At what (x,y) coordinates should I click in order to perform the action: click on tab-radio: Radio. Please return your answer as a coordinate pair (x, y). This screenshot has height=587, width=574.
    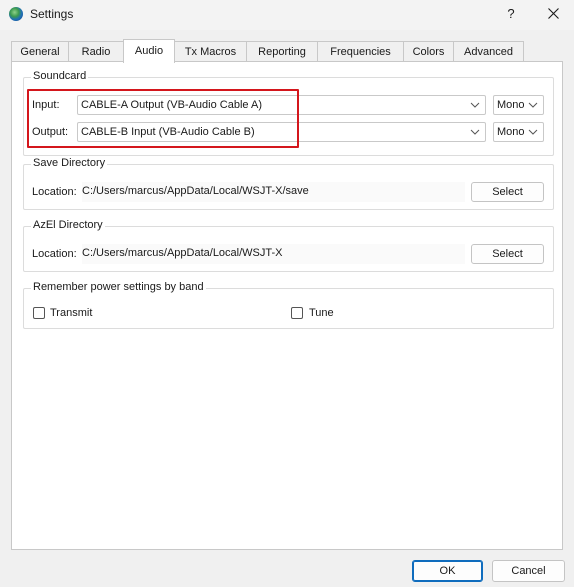
    Looking at the image, I should click on (96, 51).